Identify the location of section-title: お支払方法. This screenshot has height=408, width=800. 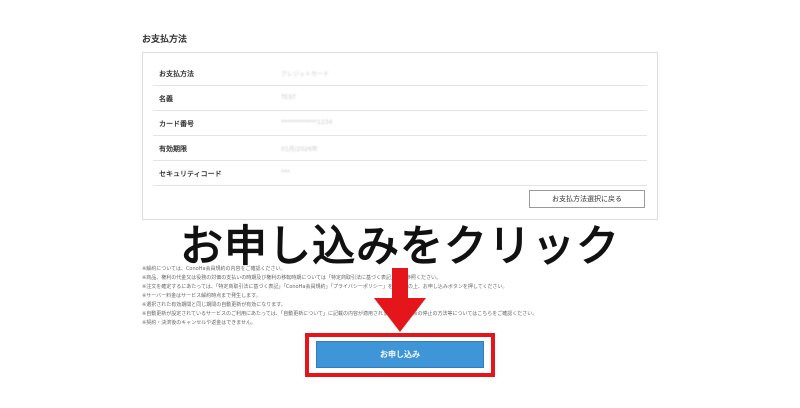
(165, 40).